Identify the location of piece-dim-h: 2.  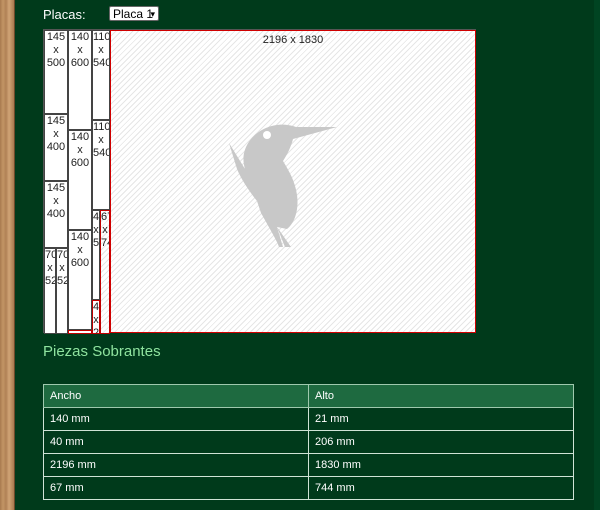
(96, 330).